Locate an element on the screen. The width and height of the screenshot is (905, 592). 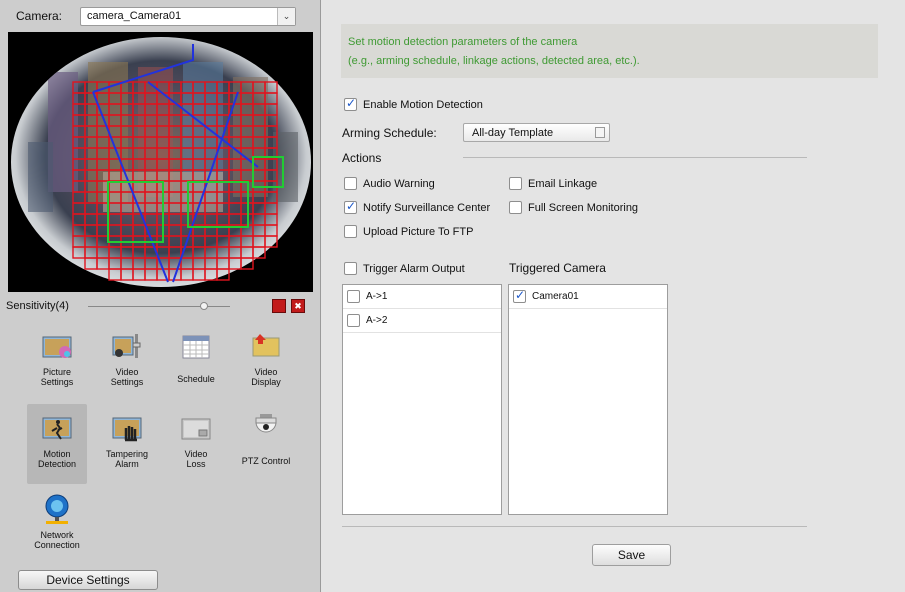
triggered-camera-item-checkbox is located at coordinates (519, 295).